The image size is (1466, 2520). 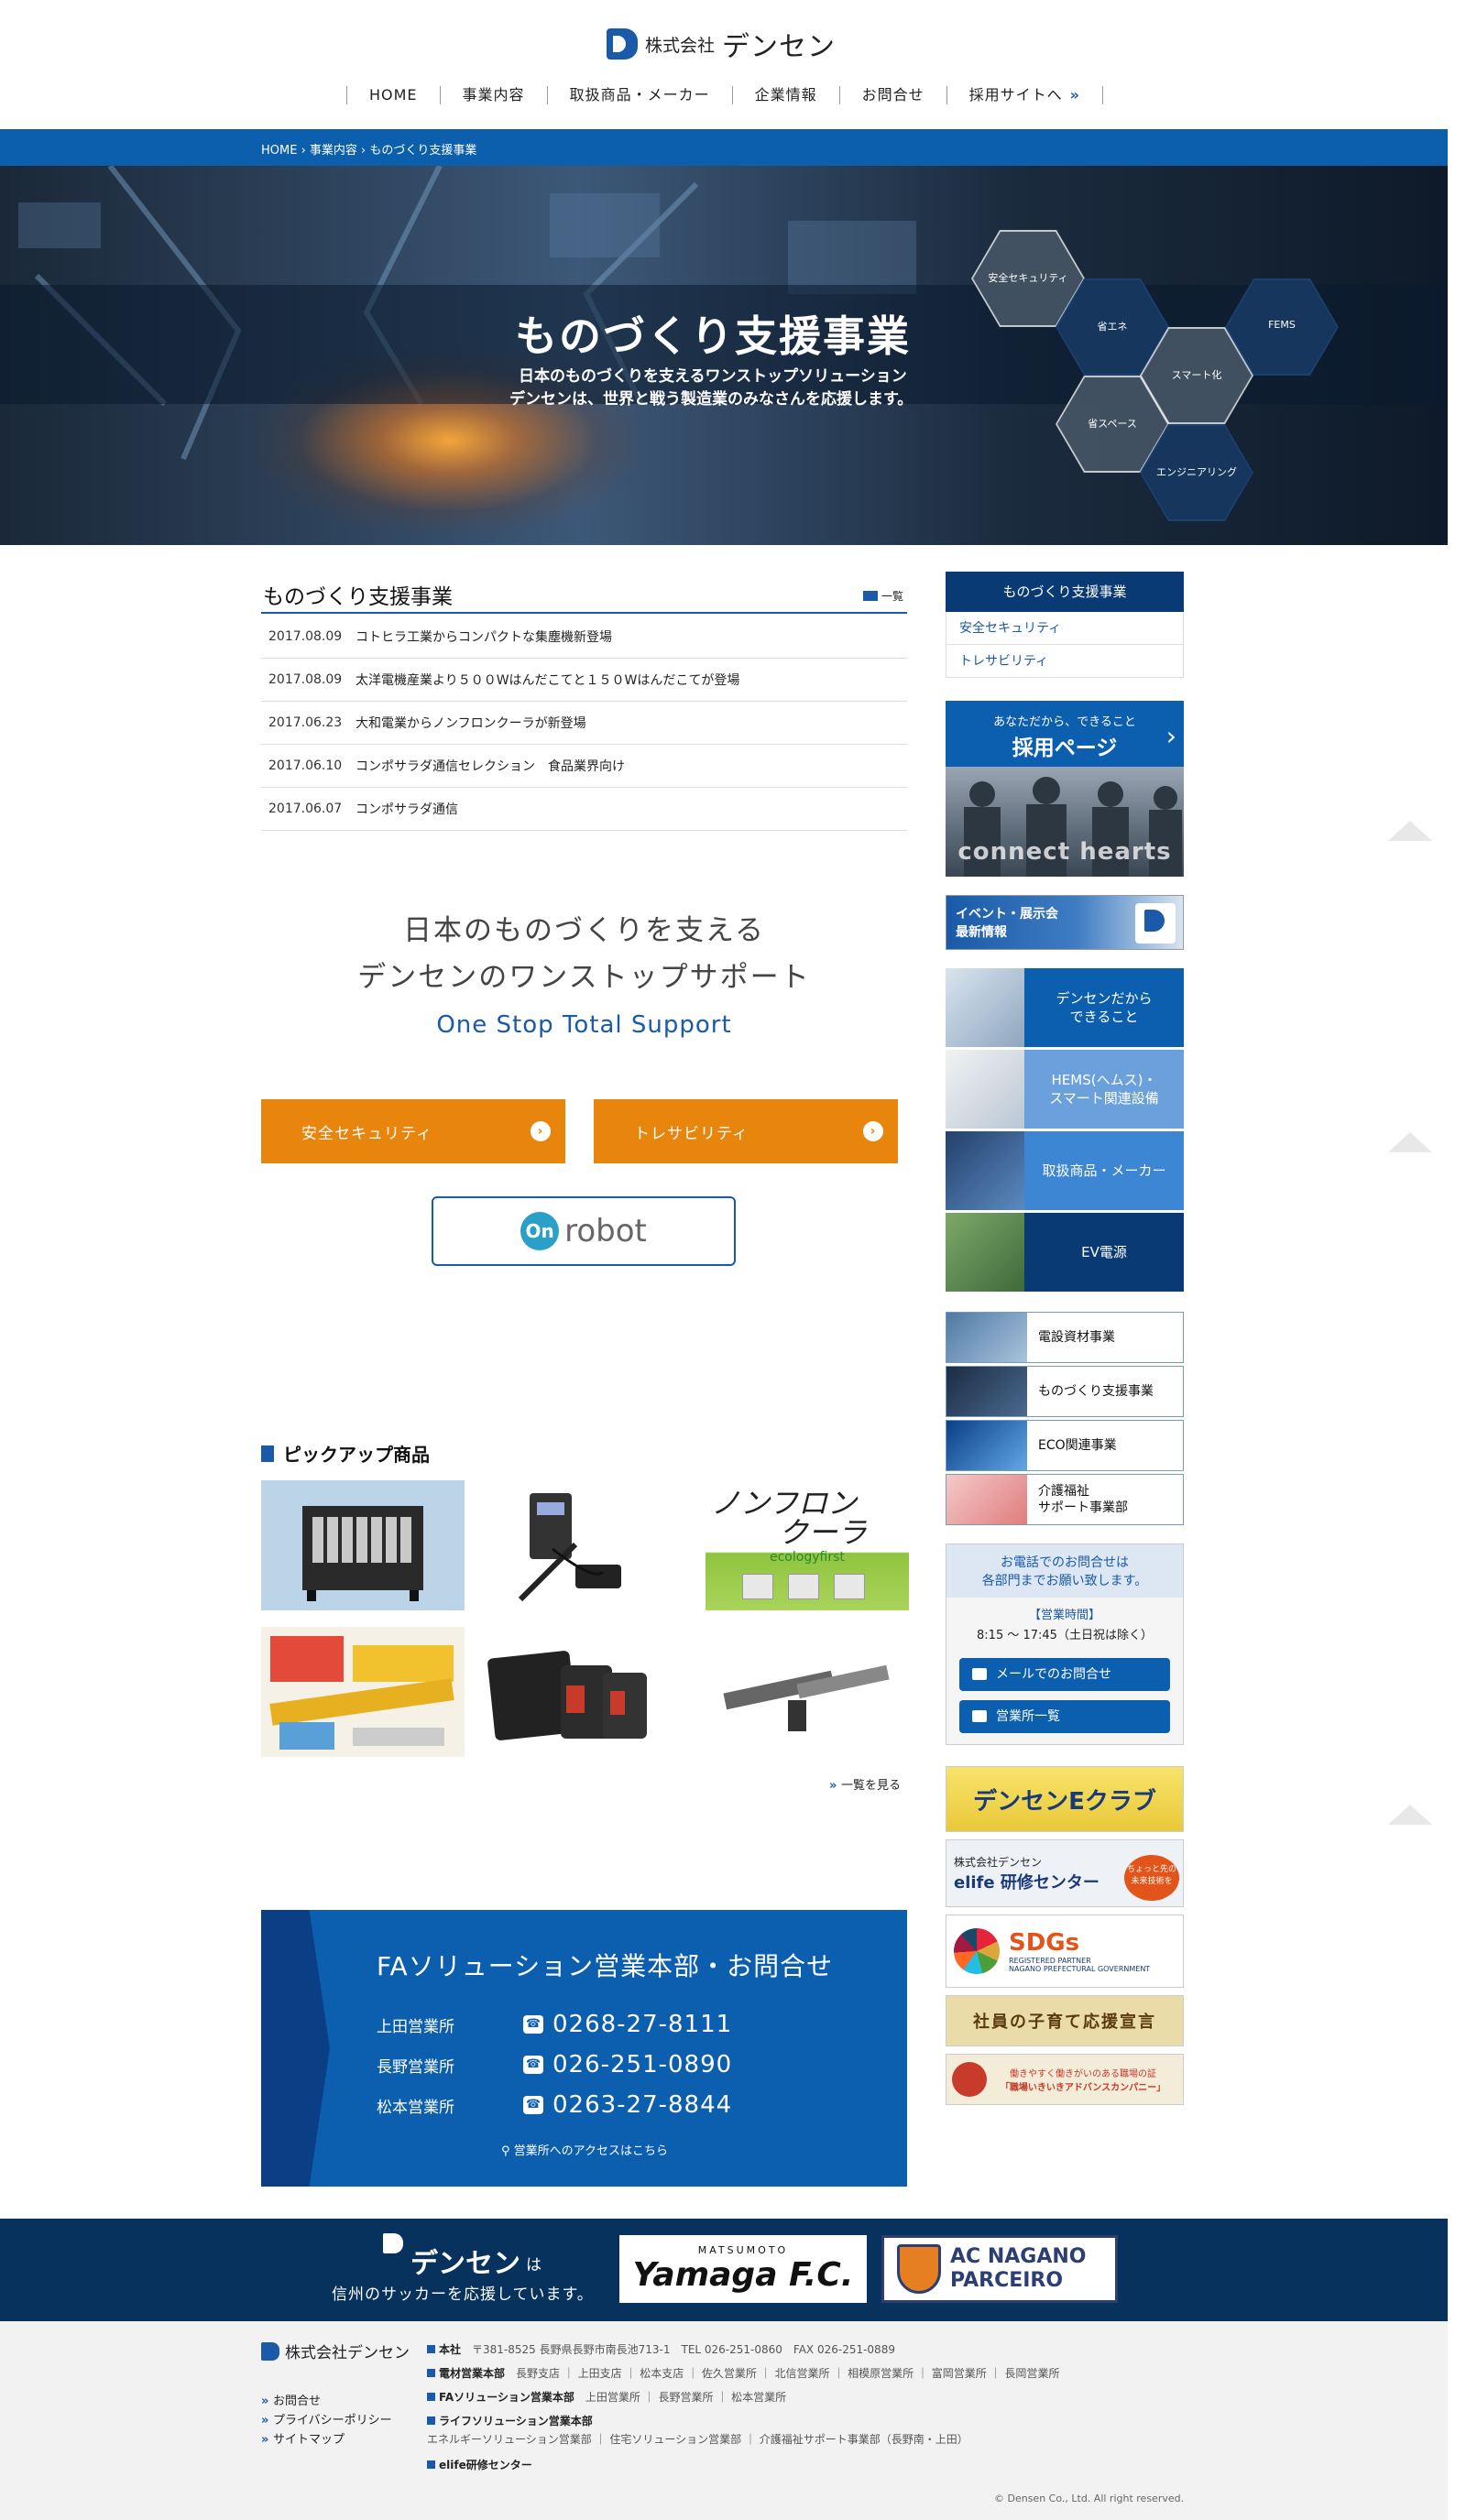 I want to click on news-text: 太洋電機産業より５００Wはんだこてと１５０Wはんだこてが登場, so click(x=547, y=680).